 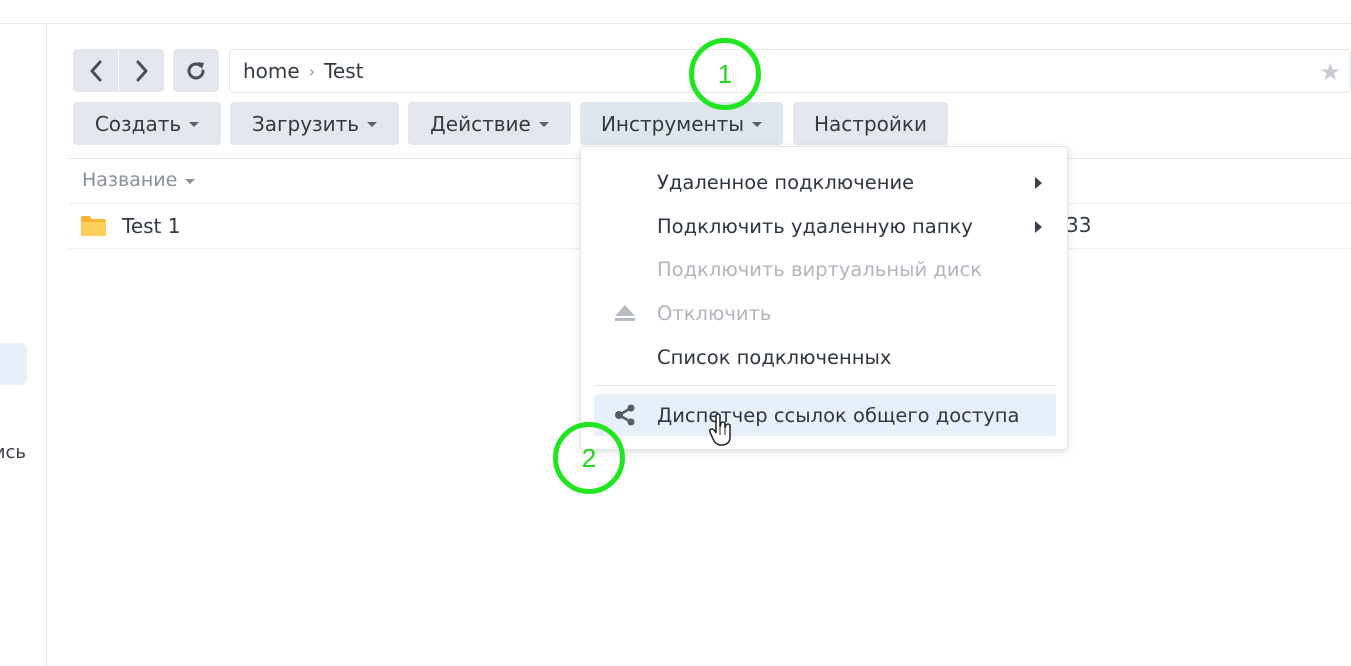 I want to click on breadcrumb-home: home, so click(x=271, y=71).